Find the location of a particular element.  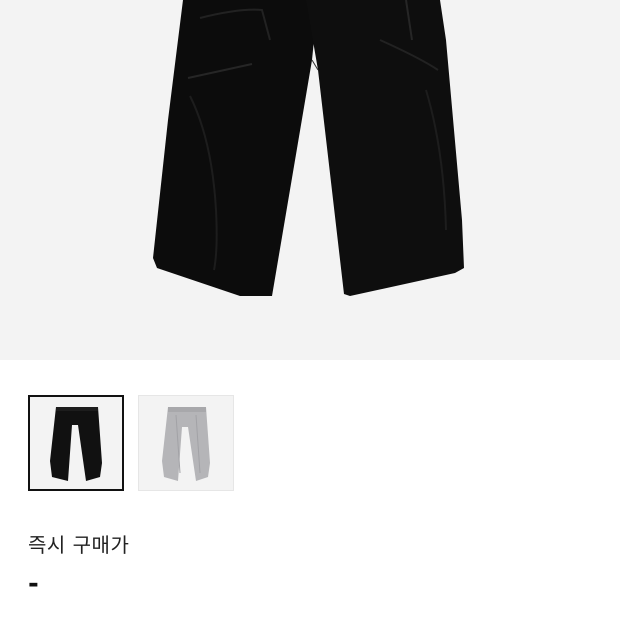

instant-buy-price-value: - is located at coordinates (33, 584).